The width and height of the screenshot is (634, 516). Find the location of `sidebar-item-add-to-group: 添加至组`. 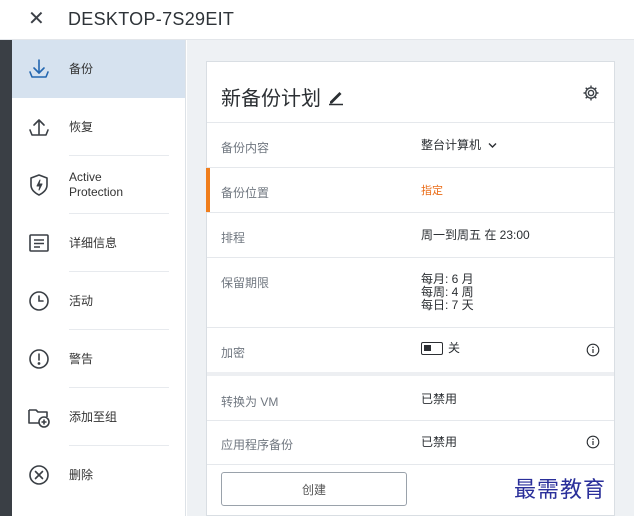

sidebar-item-add-to-group: 添加至组 is located at coordinates (98, 417).